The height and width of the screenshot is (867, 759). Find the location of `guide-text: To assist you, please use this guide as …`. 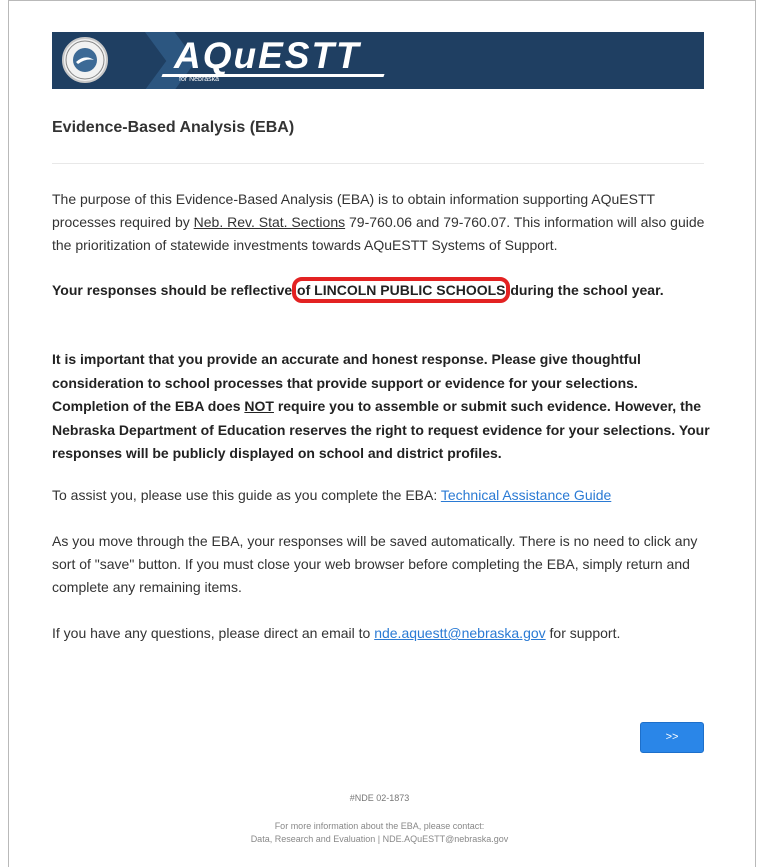

guide-text: To assist you, please use this guide as … is located at coordinates (246, 495).